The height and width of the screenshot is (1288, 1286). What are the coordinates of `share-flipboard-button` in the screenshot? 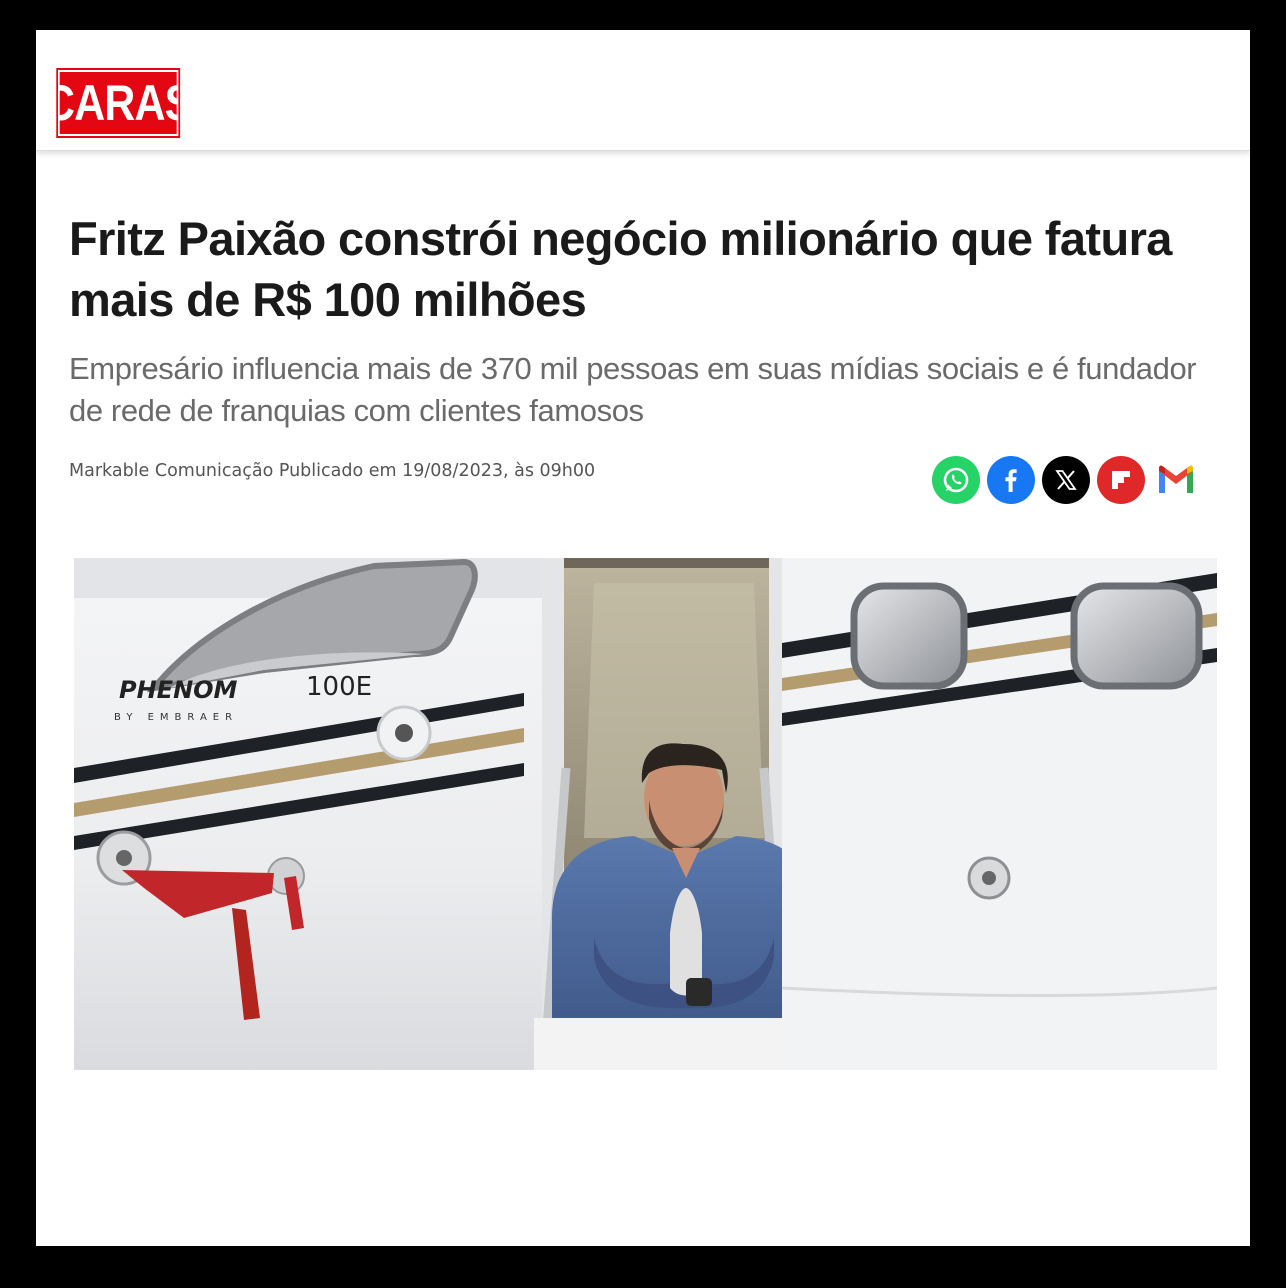 It's located at (1121, 480).